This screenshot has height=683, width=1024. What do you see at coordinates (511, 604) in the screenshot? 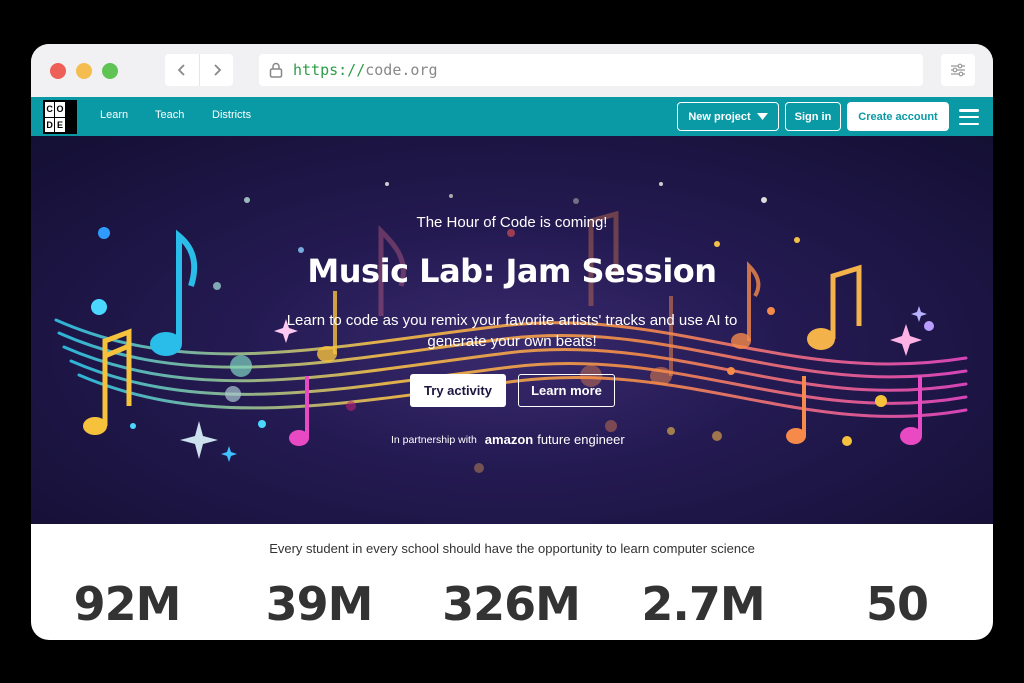
I see `stat-value: 326M` at bounding box center [511, 604].